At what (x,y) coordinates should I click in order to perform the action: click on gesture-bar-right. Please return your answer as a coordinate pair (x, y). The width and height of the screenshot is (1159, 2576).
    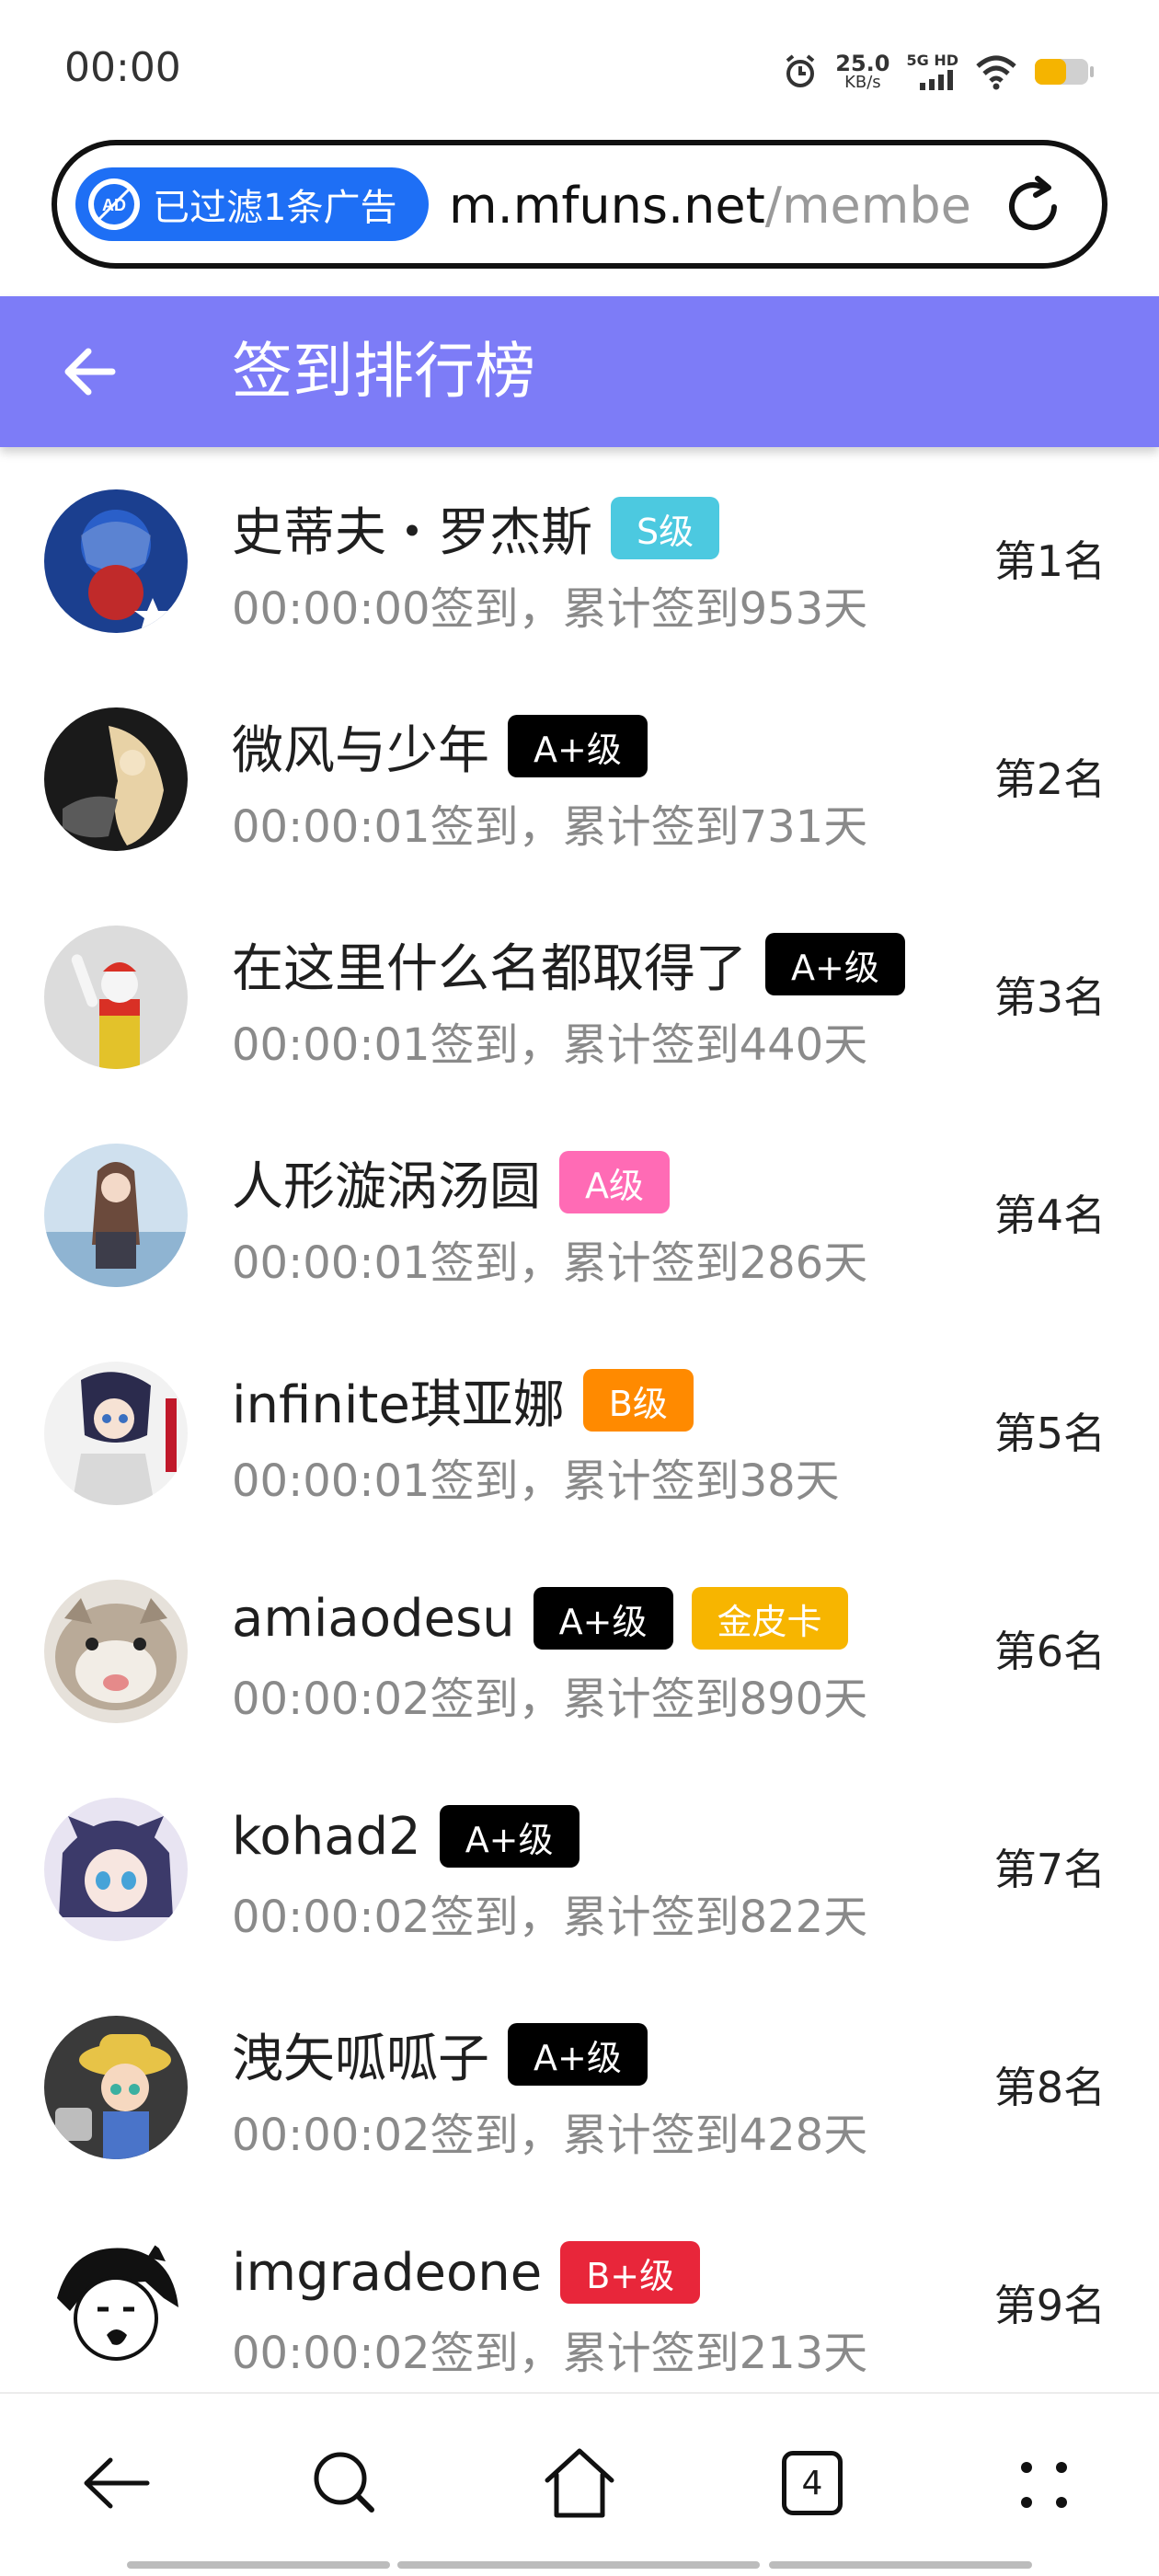
    Looking at the image, I should click on (900, 2565).